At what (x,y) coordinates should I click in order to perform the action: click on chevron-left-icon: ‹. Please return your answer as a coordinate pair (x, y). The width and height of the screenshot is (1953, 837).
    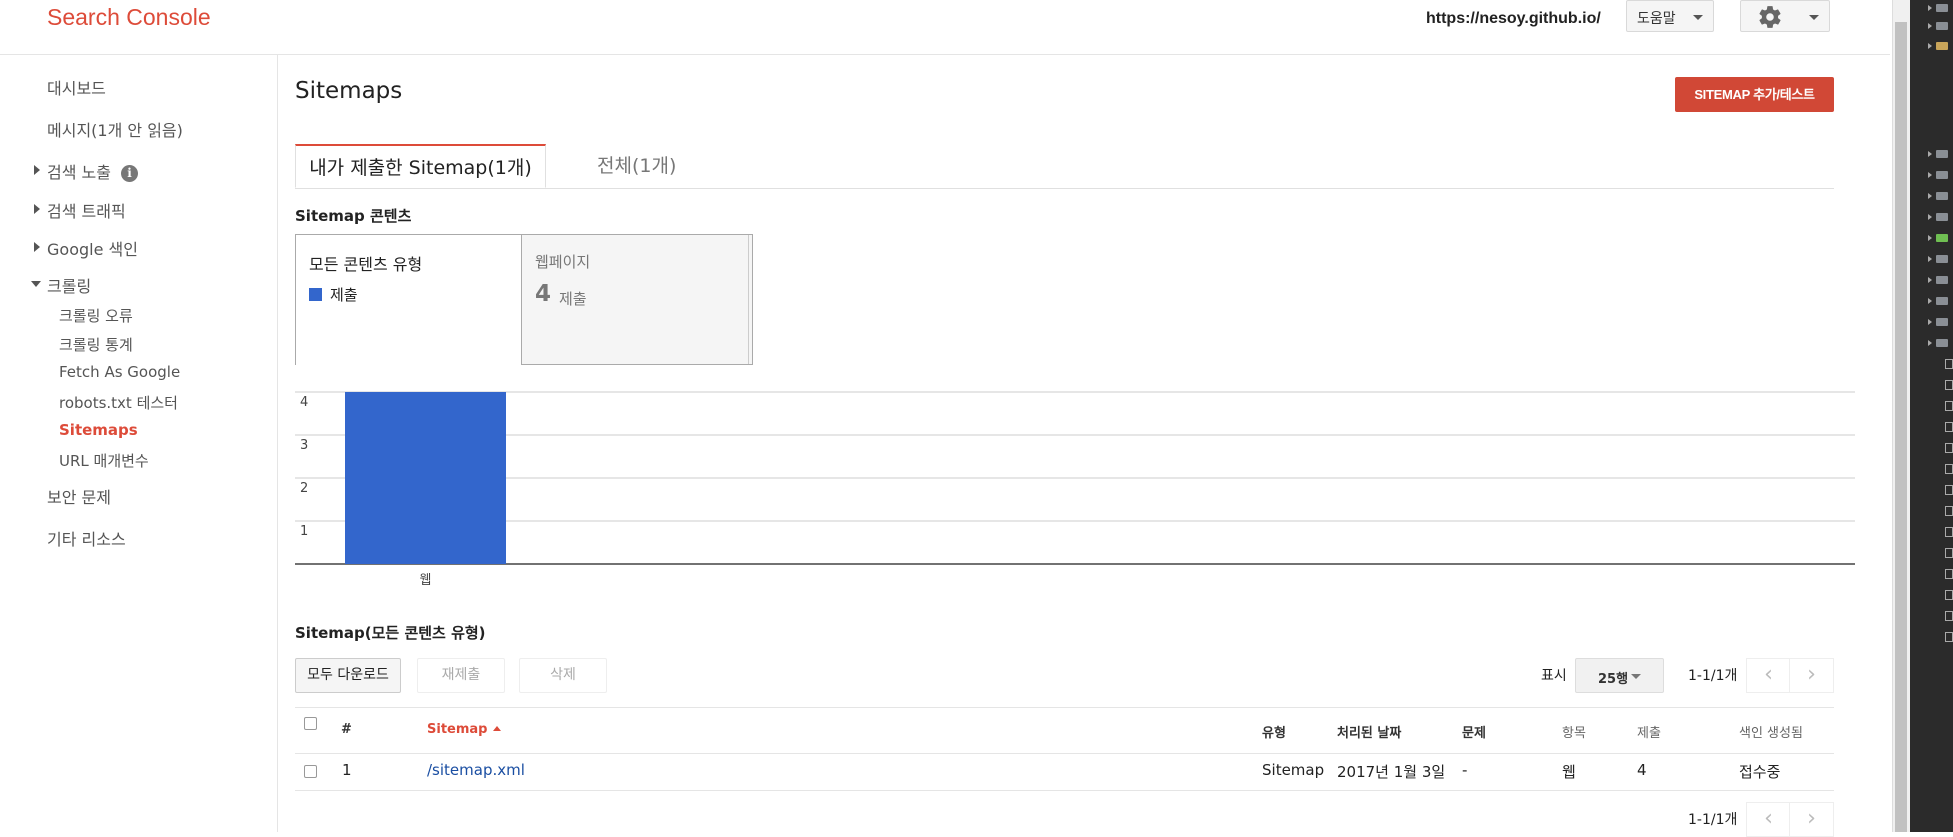
    Looking at the image, I should click on (1768, 674).